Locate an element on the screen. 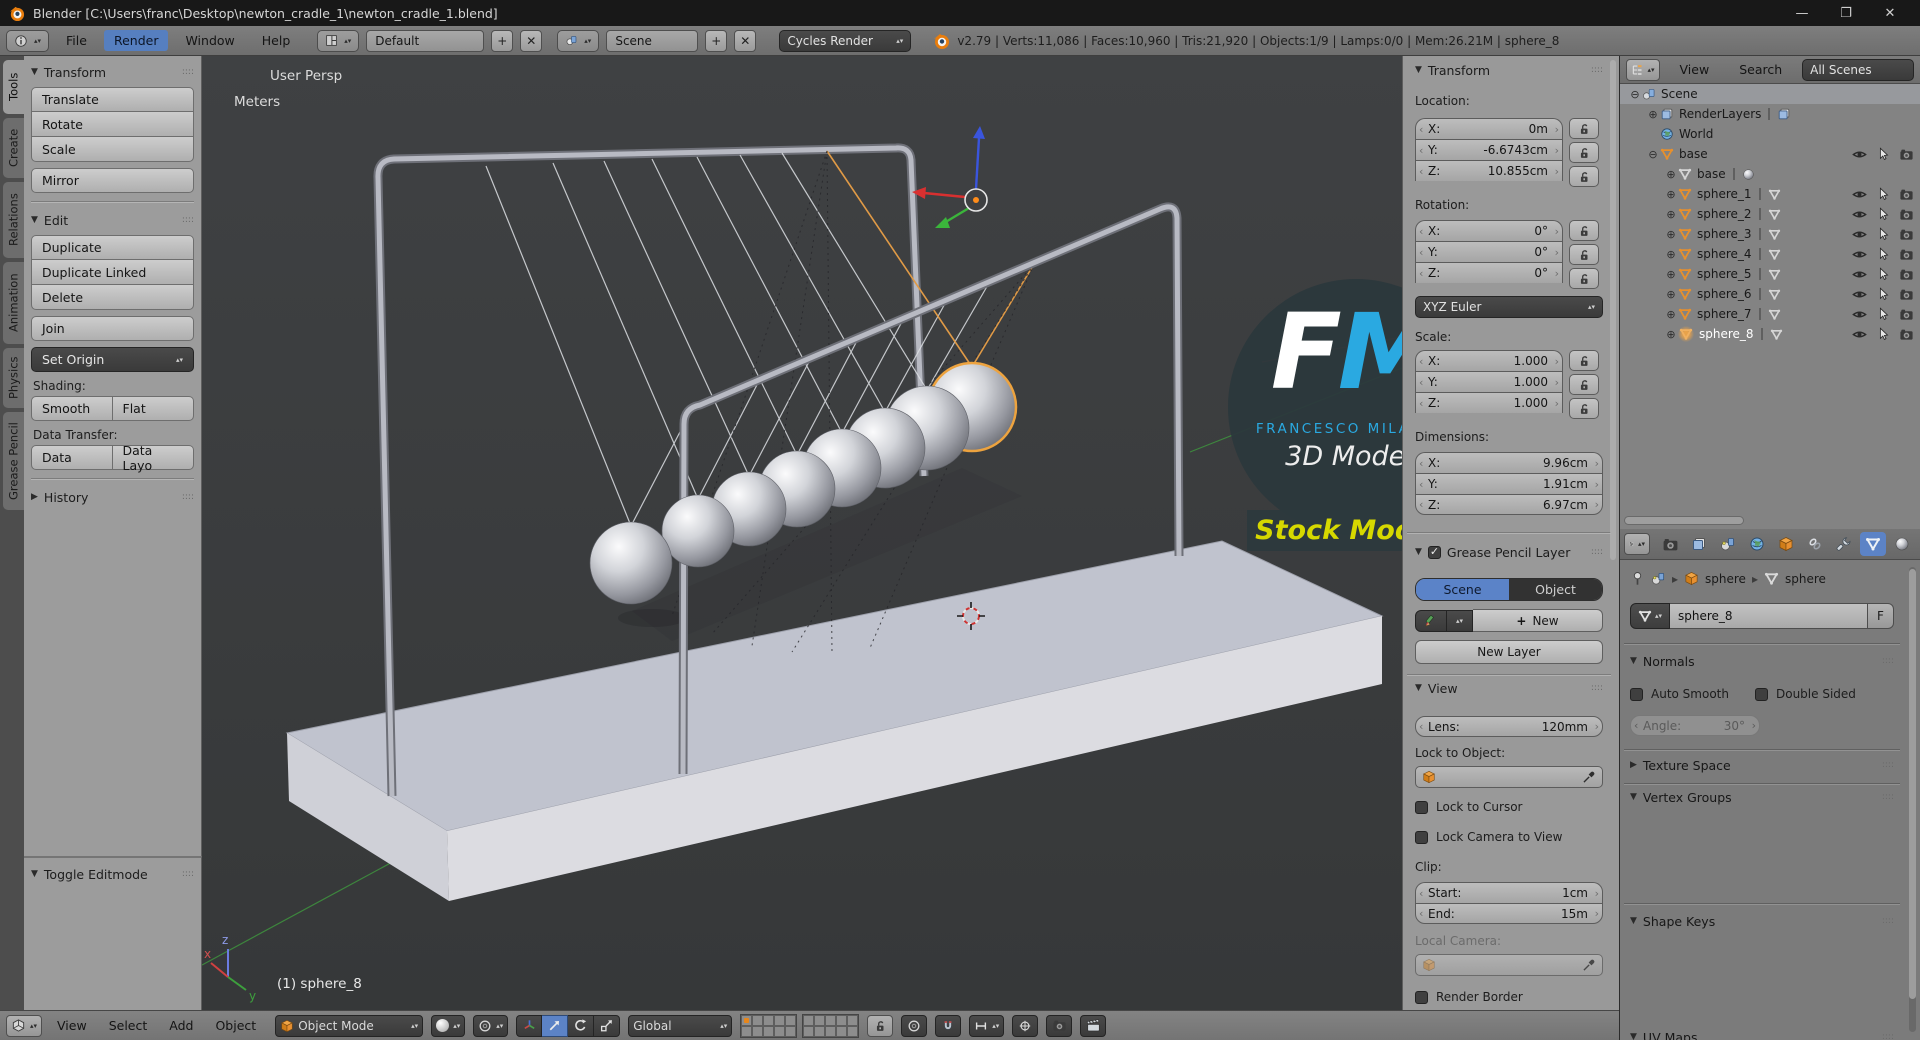  outliner-menu-view: View is located at coordinates (1695, 69).